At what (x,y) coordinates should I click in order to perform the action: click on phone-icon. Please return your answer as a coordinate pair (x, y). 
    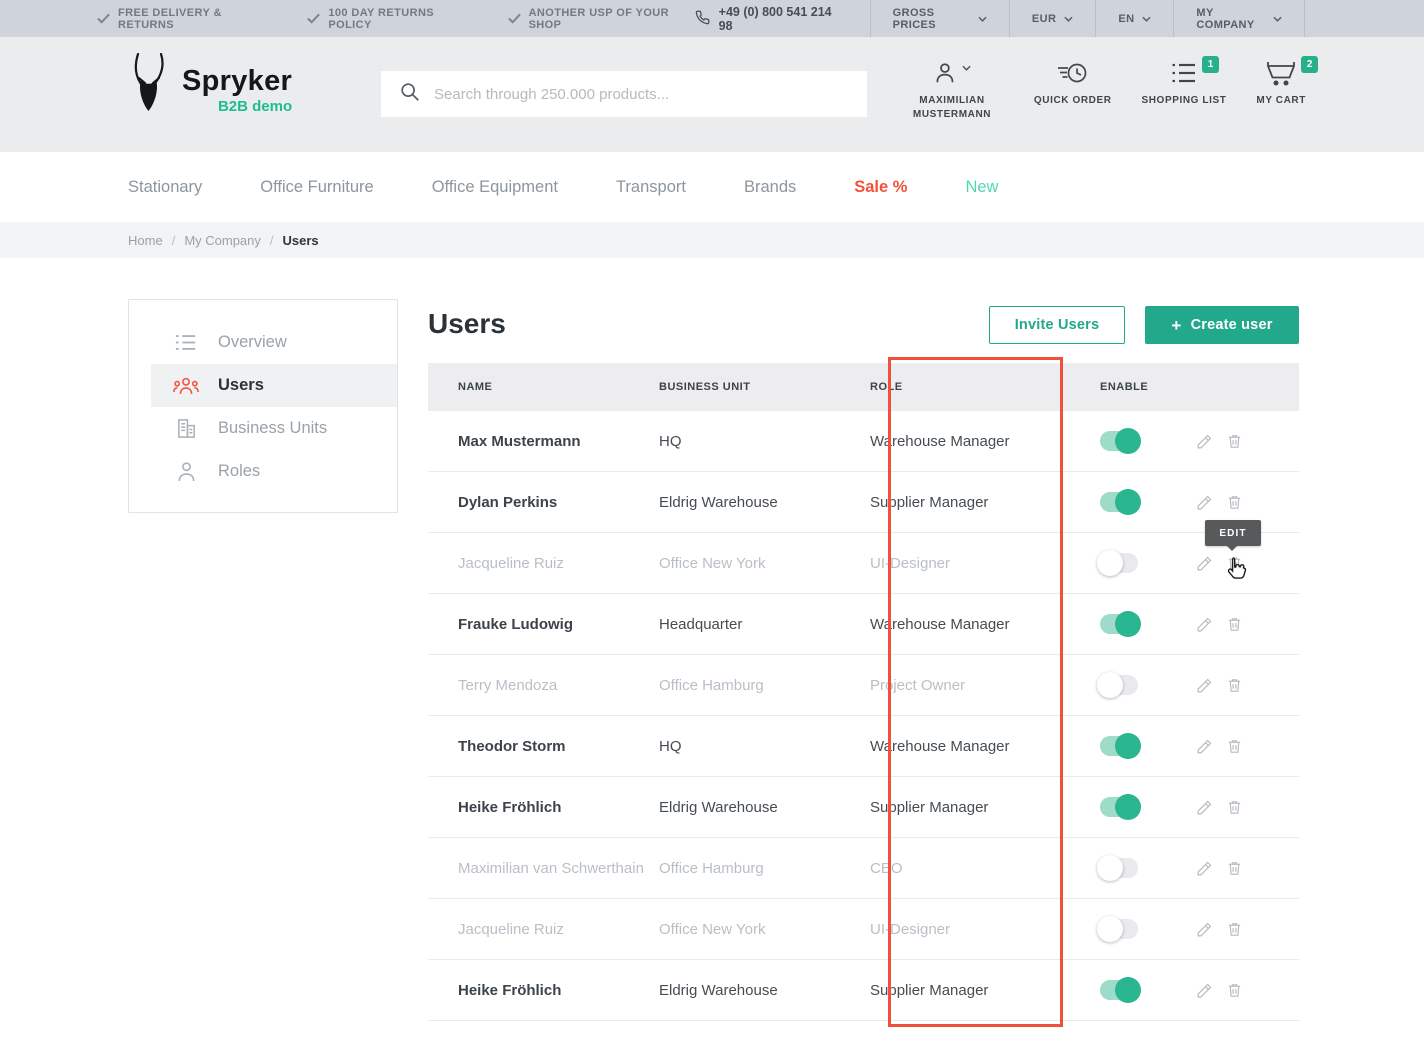
    Looking at the image, I should click on (702, 19).